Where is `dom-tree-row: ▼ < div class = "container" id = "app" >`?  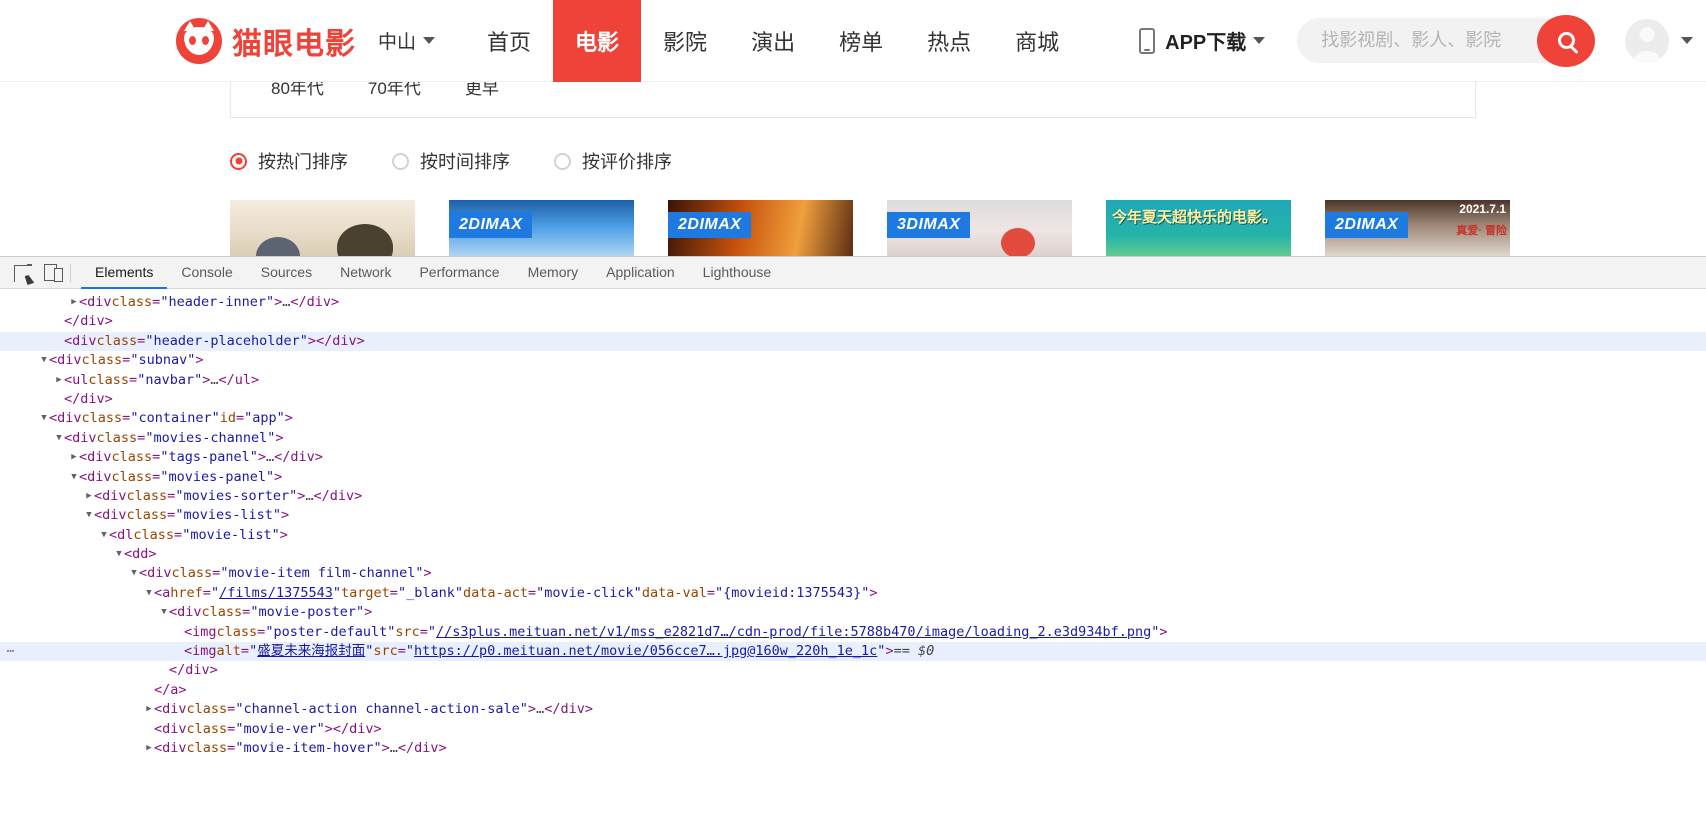
dom-tree-row: ▼ < div class = "container" id = "app" > is located at coordinates (853, 418).